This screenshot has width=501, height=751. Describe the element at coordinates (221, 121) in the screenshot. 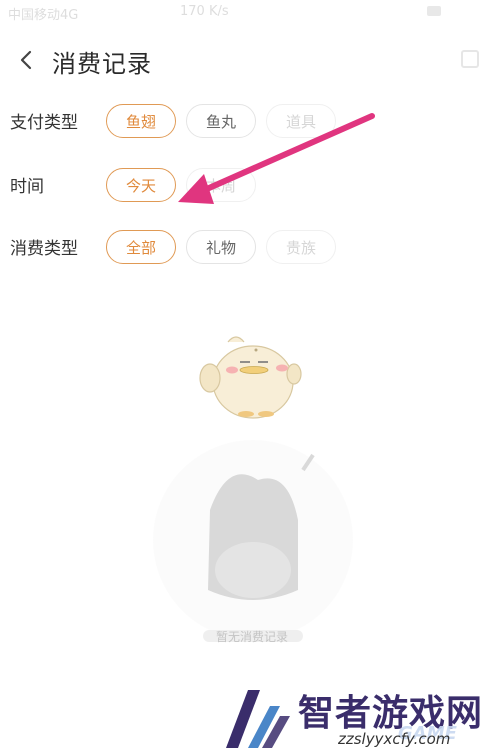

I see `chip-yuwan: 鱼丸` at that location.